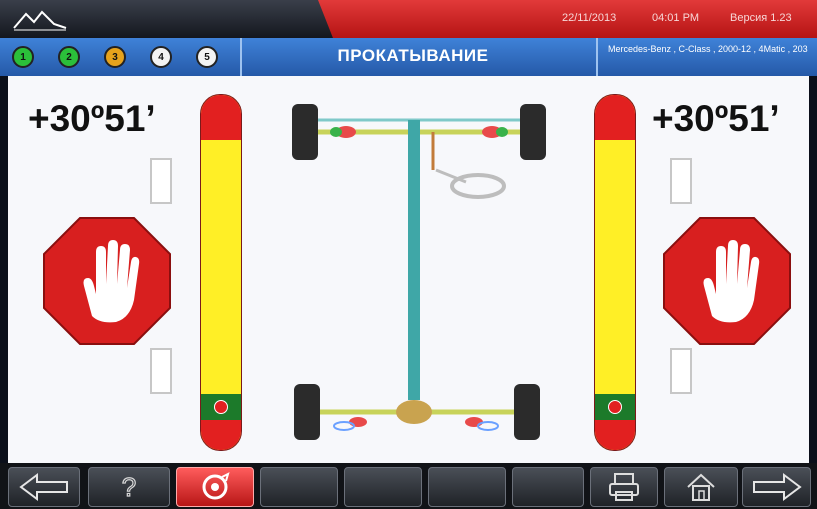 The height and width of the screenshot is (509, 817). I want to click on help-button: ?, so click(129, 487).